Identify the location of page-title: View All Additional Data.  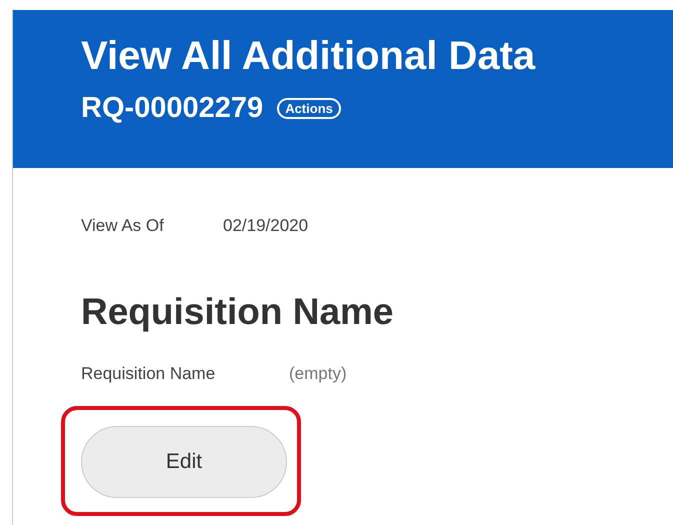
(308, 56).